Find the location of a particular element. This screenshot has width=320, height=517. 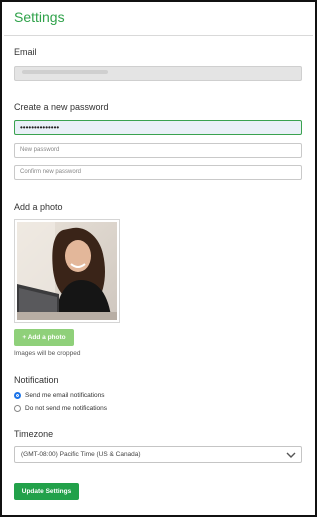

radio-unselected is located at coordinates (17, 408).